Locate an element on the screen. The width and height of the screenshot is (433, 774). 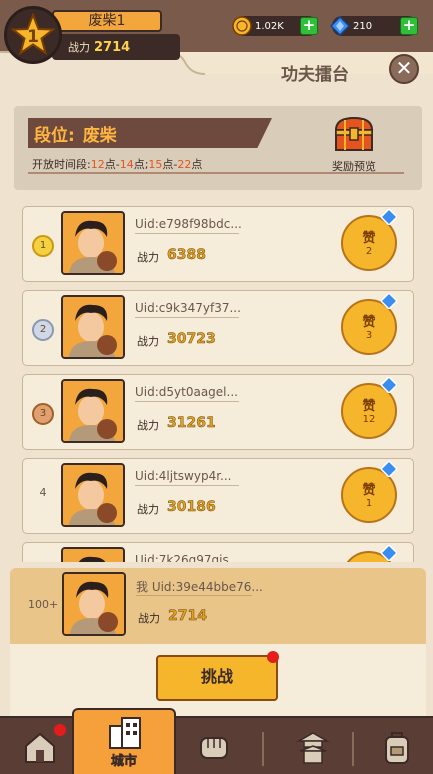
open-time-t1u: 点- is located at coordinates (112, 164).